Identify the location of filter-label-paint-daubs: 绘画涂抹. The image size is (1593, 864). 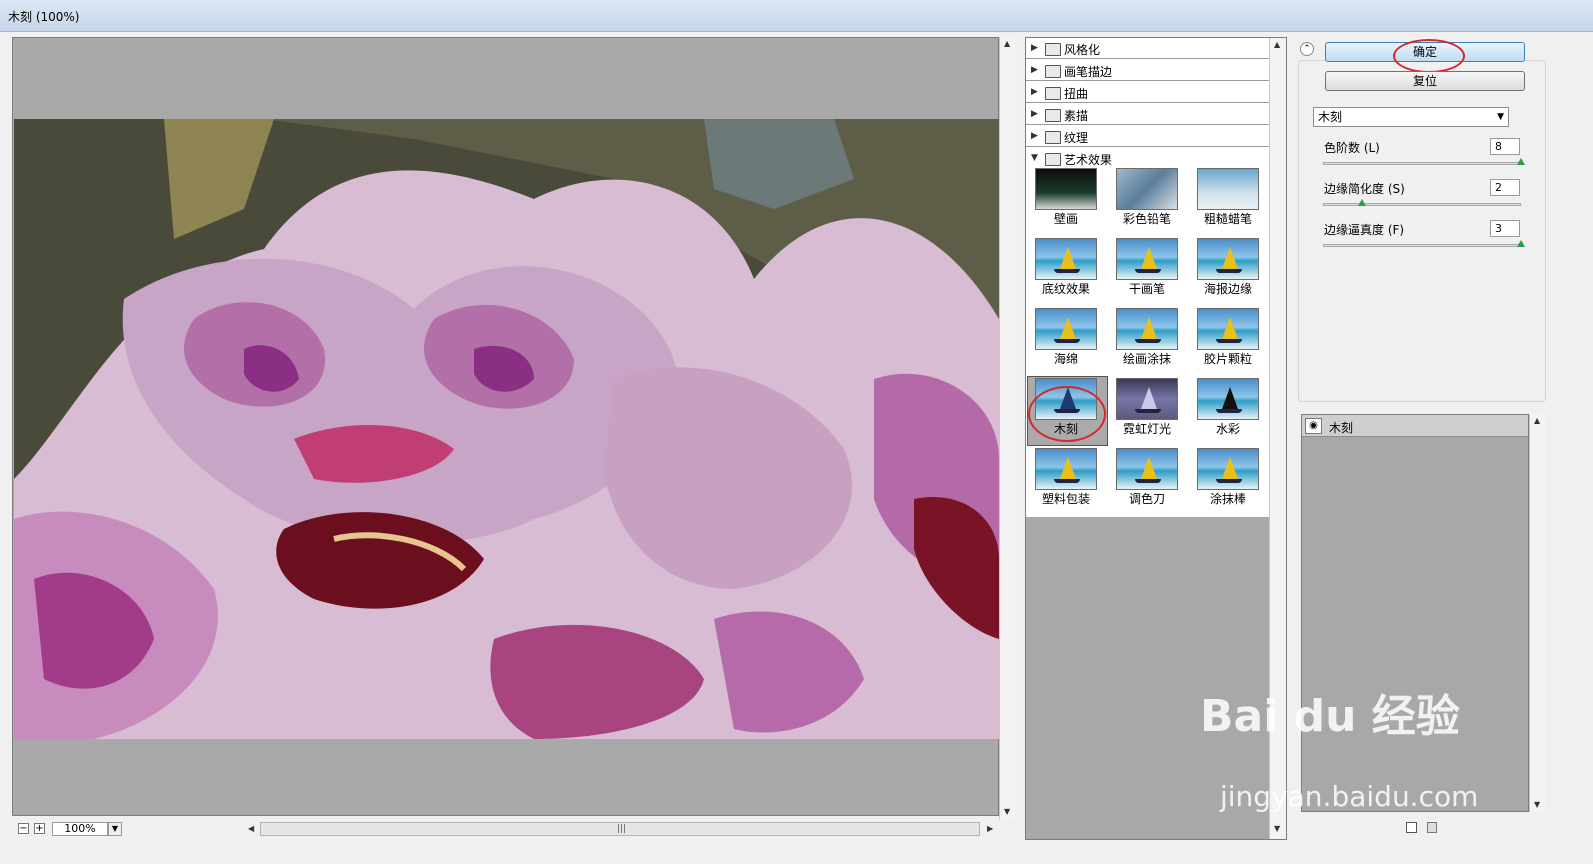
(1146, 359).